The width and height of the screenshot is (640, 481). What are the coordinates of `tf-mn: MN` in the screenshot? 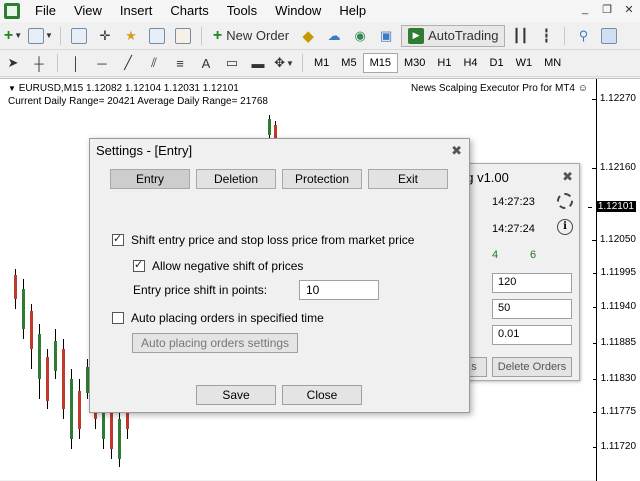 It's located at (552, 63).